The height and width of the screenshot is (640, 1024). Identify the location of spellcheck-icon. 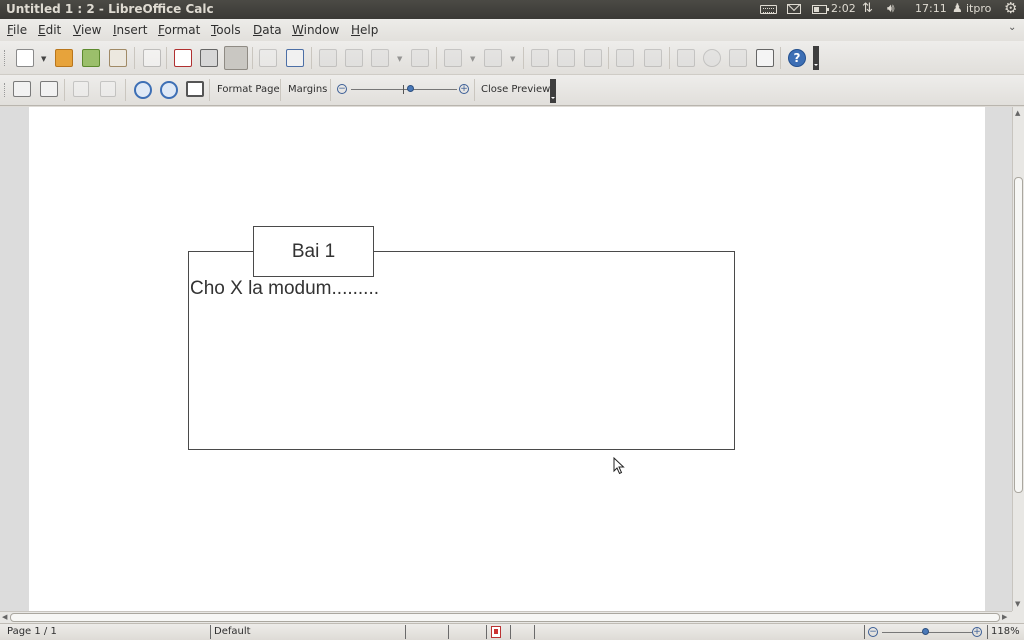
(268, 58).